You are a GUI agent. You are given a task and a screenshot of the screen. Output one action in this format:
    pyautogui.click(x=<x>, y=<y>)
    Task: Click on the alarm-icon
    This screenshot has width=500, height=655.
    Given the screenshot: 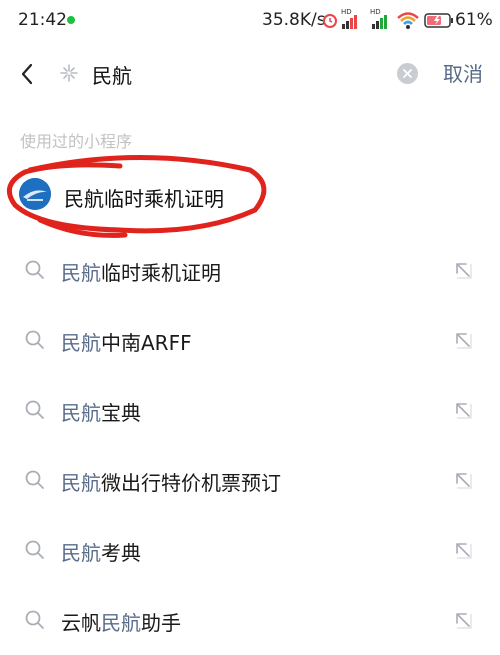 What is the action you would take?
    pyautogui.click(x=330, y=21)
    